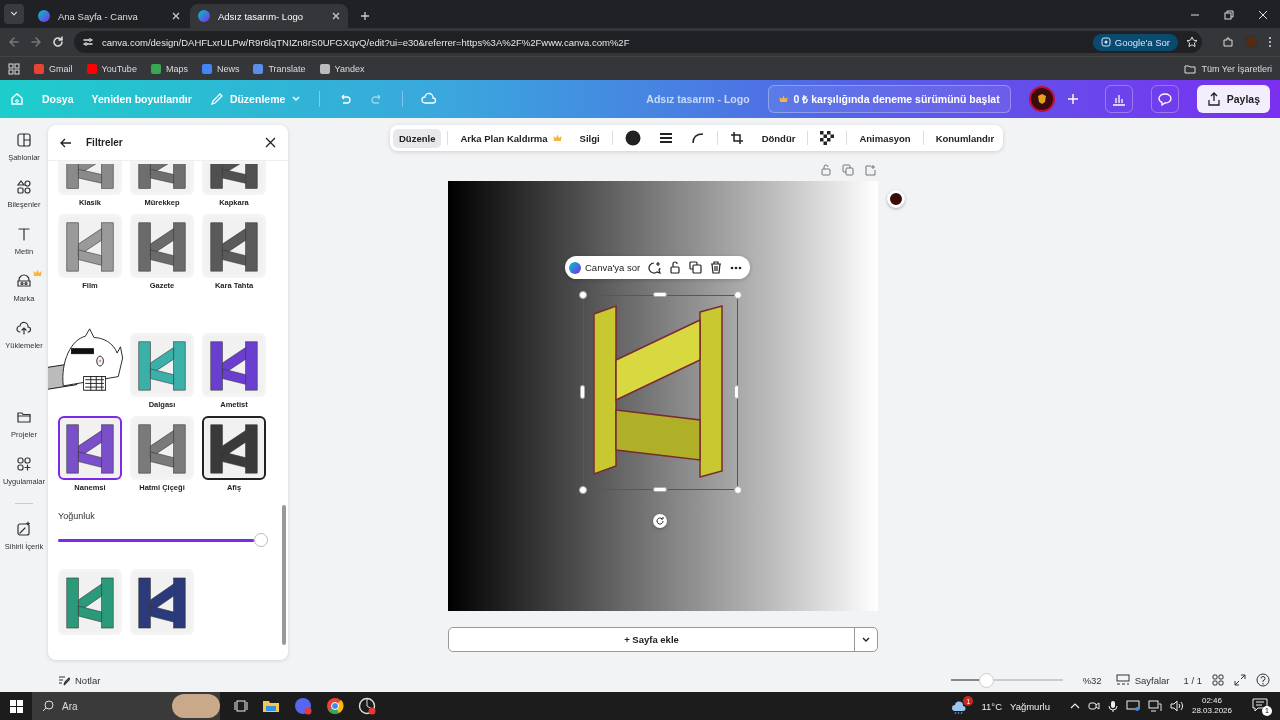 The height and width of the screenshot is (720, 1280). Describe the element at coordinates (1229, 15) in the screenshot. I see `restore-icon` at that location.